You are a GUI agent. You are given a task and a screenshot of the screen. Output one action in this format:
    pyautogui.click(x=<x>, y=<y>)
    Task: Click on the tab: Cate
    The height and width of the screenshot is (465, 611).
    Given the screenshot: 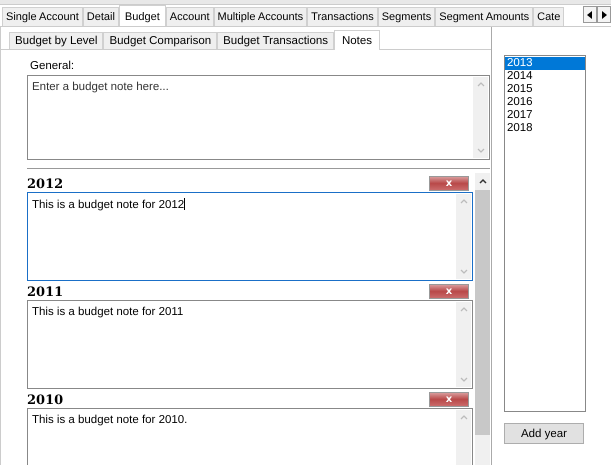 What is the action you would take?
    pyautogui.click(x=548, y=16)
    